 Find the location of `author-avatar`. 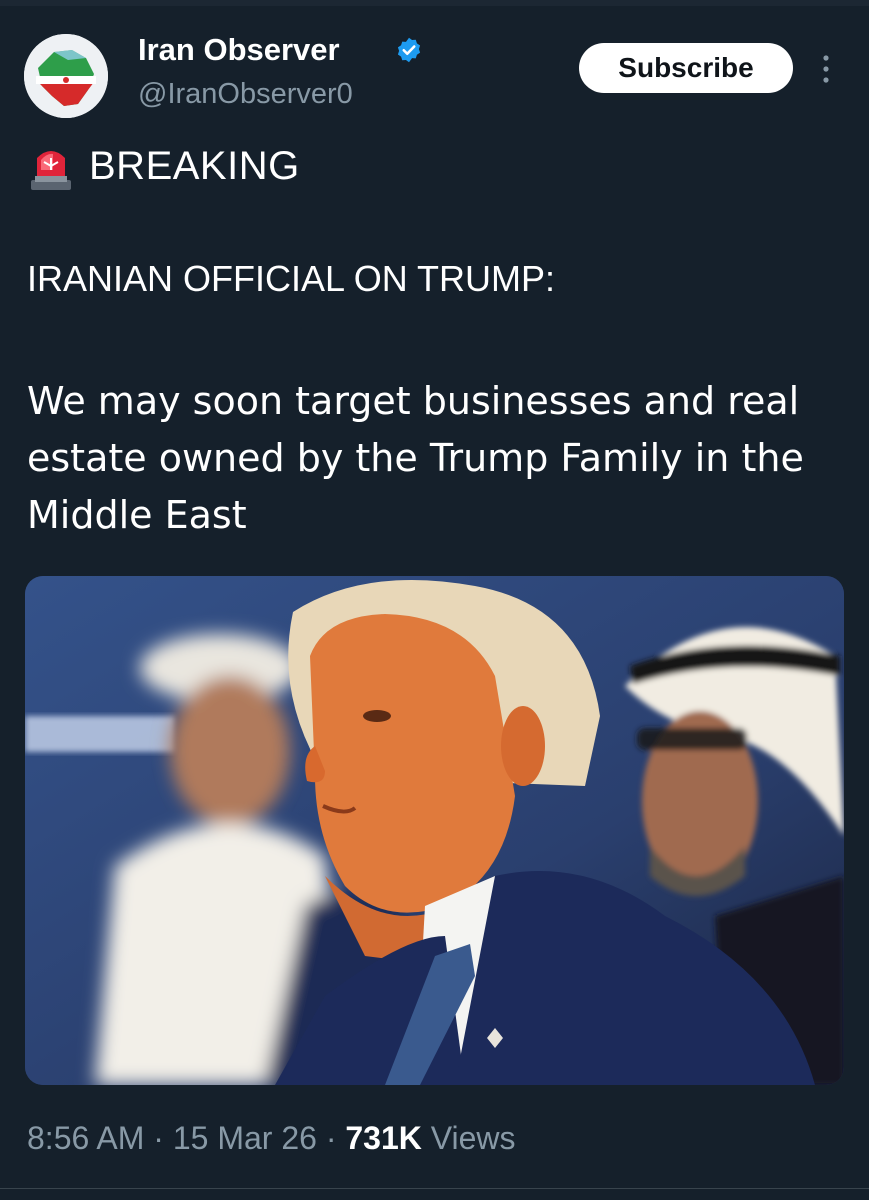

author-avatar is located at coordinates (66, 76).